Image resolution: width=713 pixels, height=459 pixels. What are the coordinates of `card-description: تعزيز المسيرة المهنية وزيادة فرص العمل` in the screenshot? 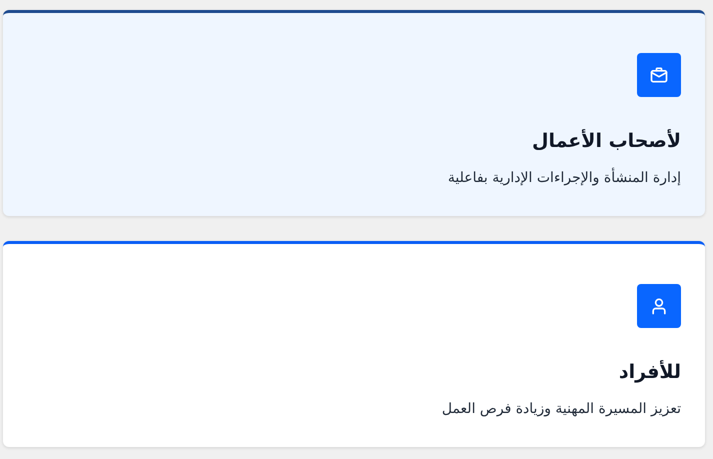 It's located at (561, 409).